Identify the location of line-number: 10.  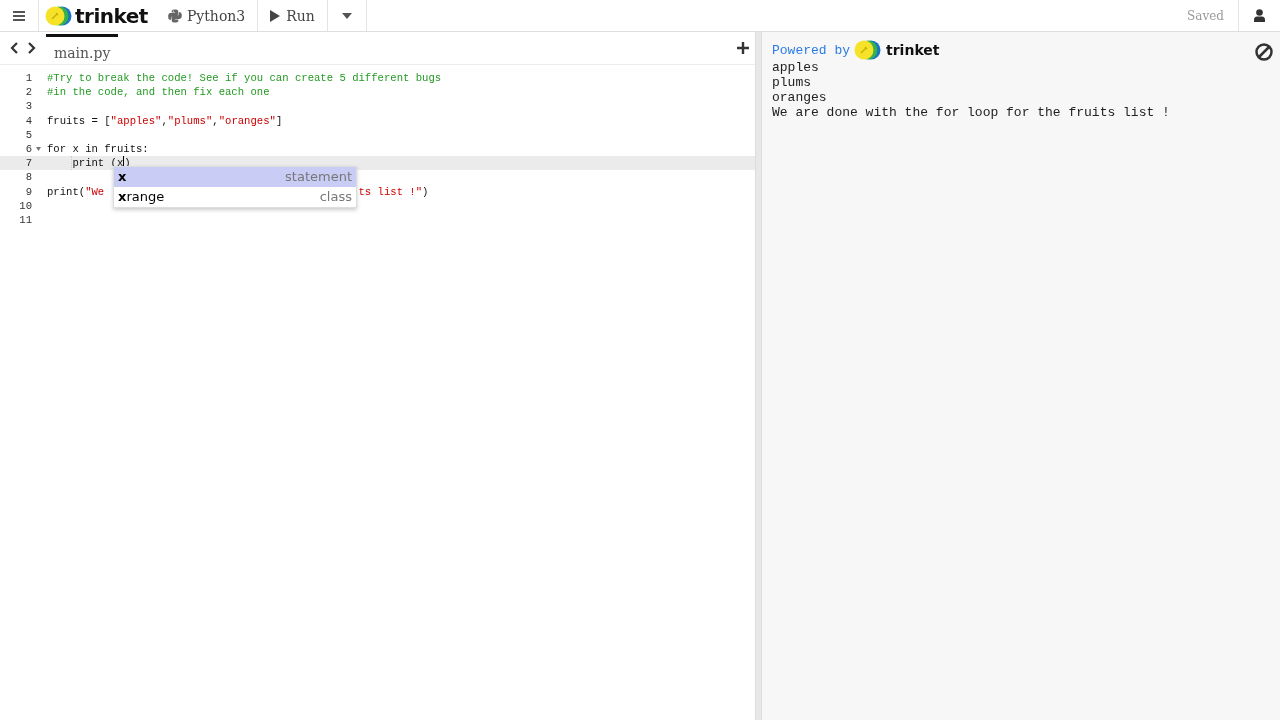
(25, 205).